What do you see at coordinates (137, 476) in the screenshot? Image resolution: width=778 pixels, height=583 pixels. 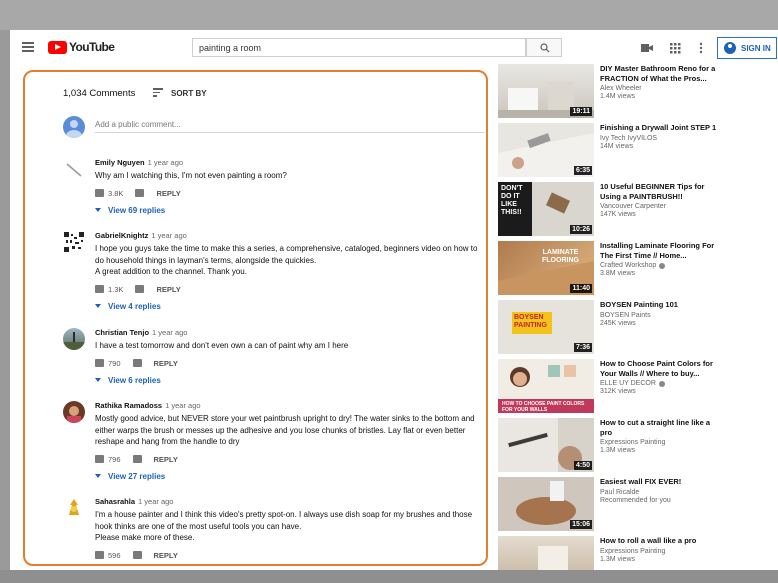 I see `view-replies-label: View 27 replies` at bounding box center [137, 476].